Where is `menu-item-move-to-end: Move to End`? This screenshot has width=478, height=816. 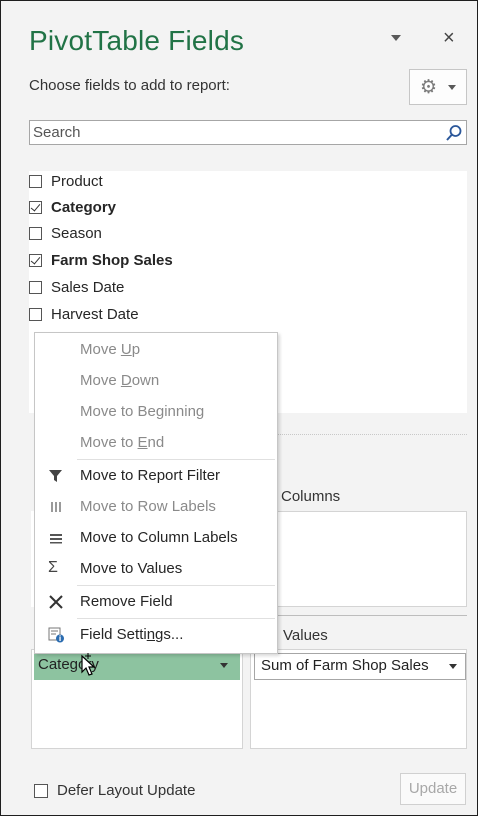
menu-item-move-to-end: Move to End is located at coordinates (156, 443).